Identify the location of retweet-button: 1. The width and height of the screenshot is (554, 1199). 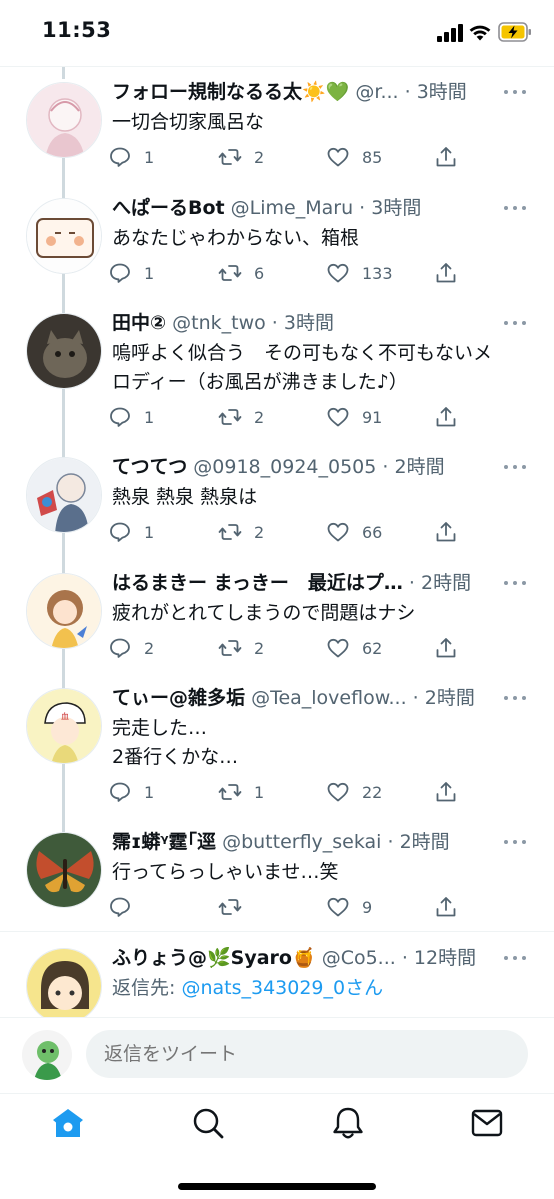
(241, 792).